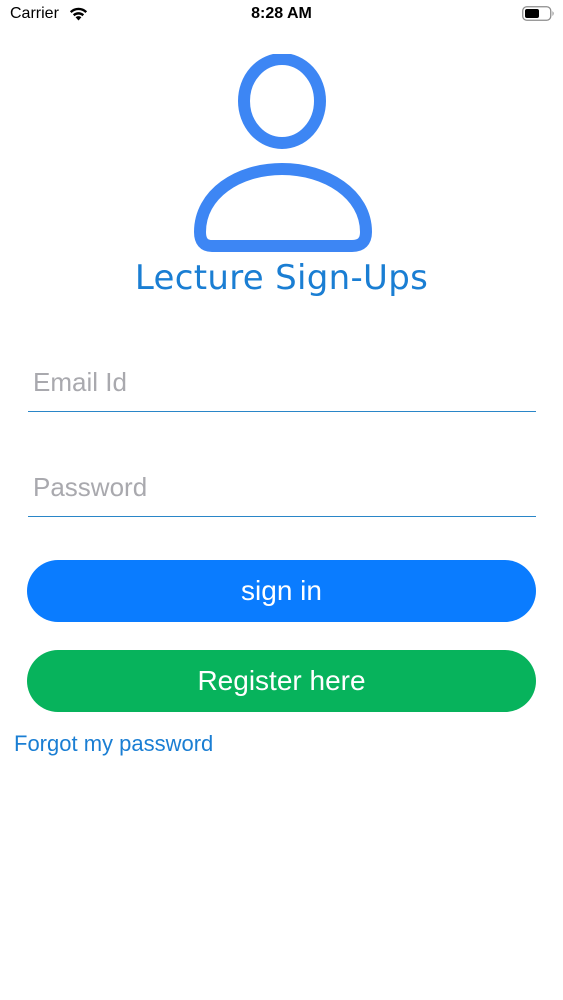 Image resolution: width=563 pixels, height=1000 pixels. I want to click on app-title: Lecture Sign-Ups, so click(281, 278).